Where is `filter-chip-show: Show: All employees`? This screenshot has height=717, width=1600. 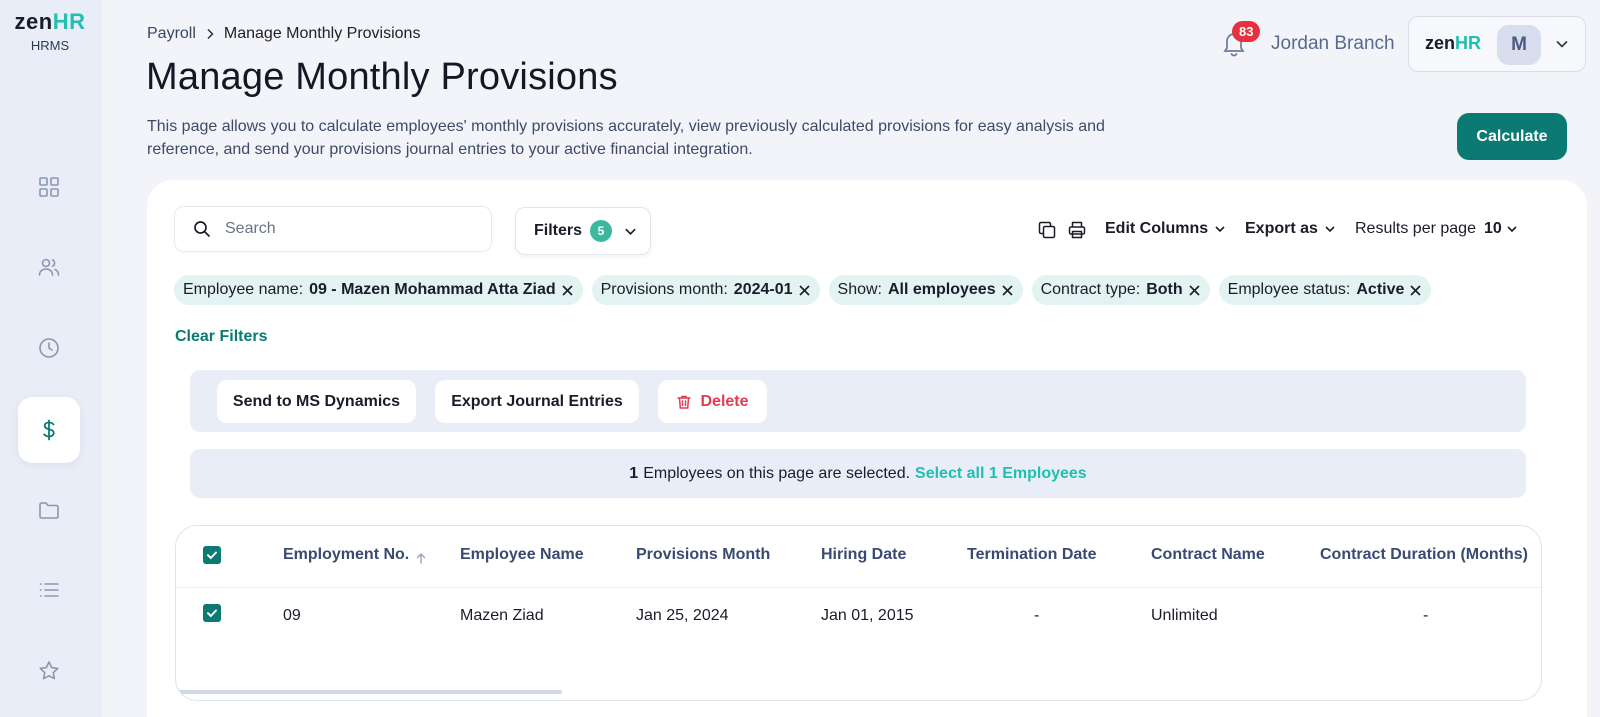
filter-chip-show: Show: All employees is located at coordinates (925, 290).